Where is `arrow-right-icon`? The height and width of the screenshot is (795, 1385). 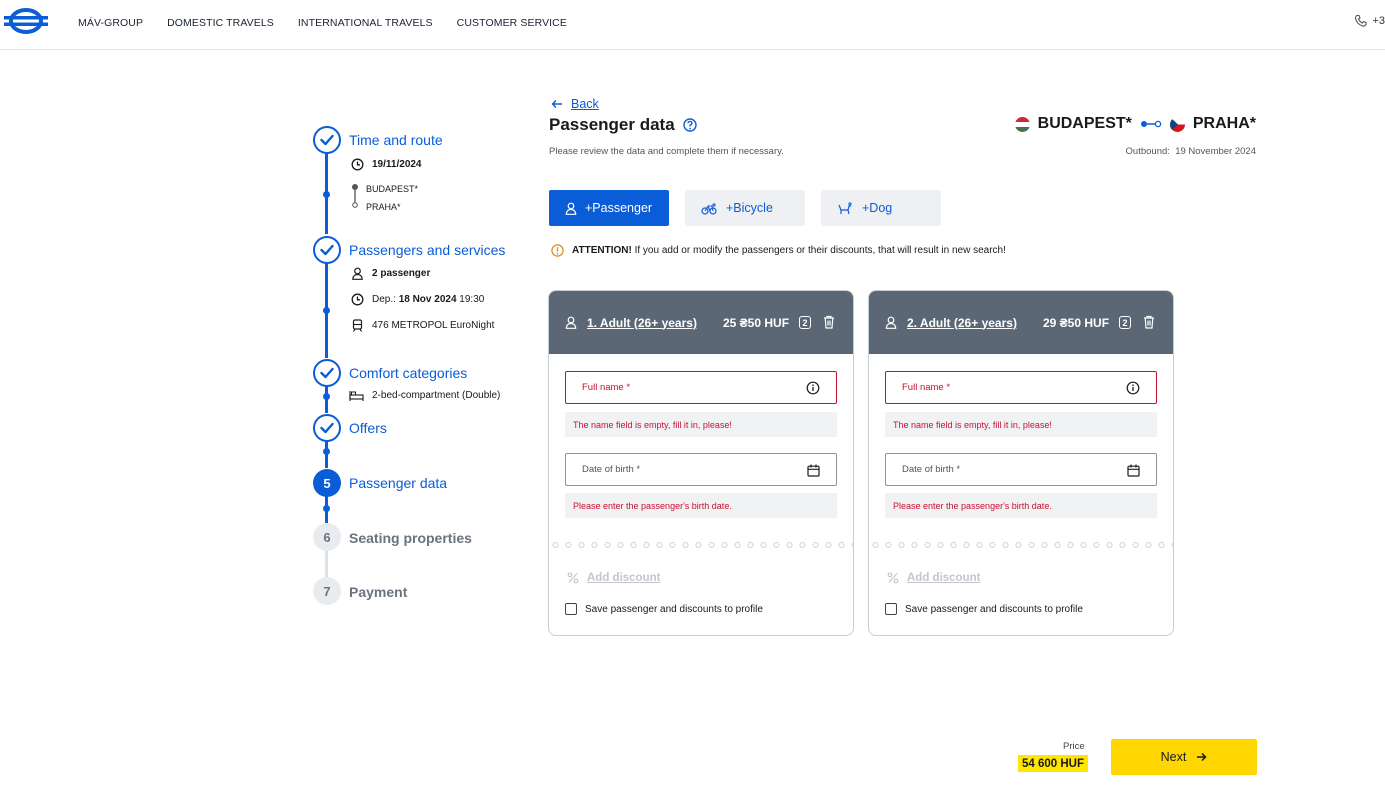
arrow-right-icon is located at coordinates (1202, 757).